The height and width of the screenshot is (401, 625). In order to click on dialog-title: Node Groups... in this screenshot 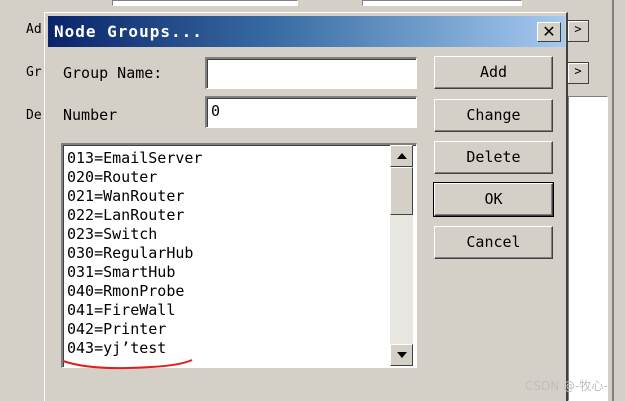, I will do `click(128, 31)`.